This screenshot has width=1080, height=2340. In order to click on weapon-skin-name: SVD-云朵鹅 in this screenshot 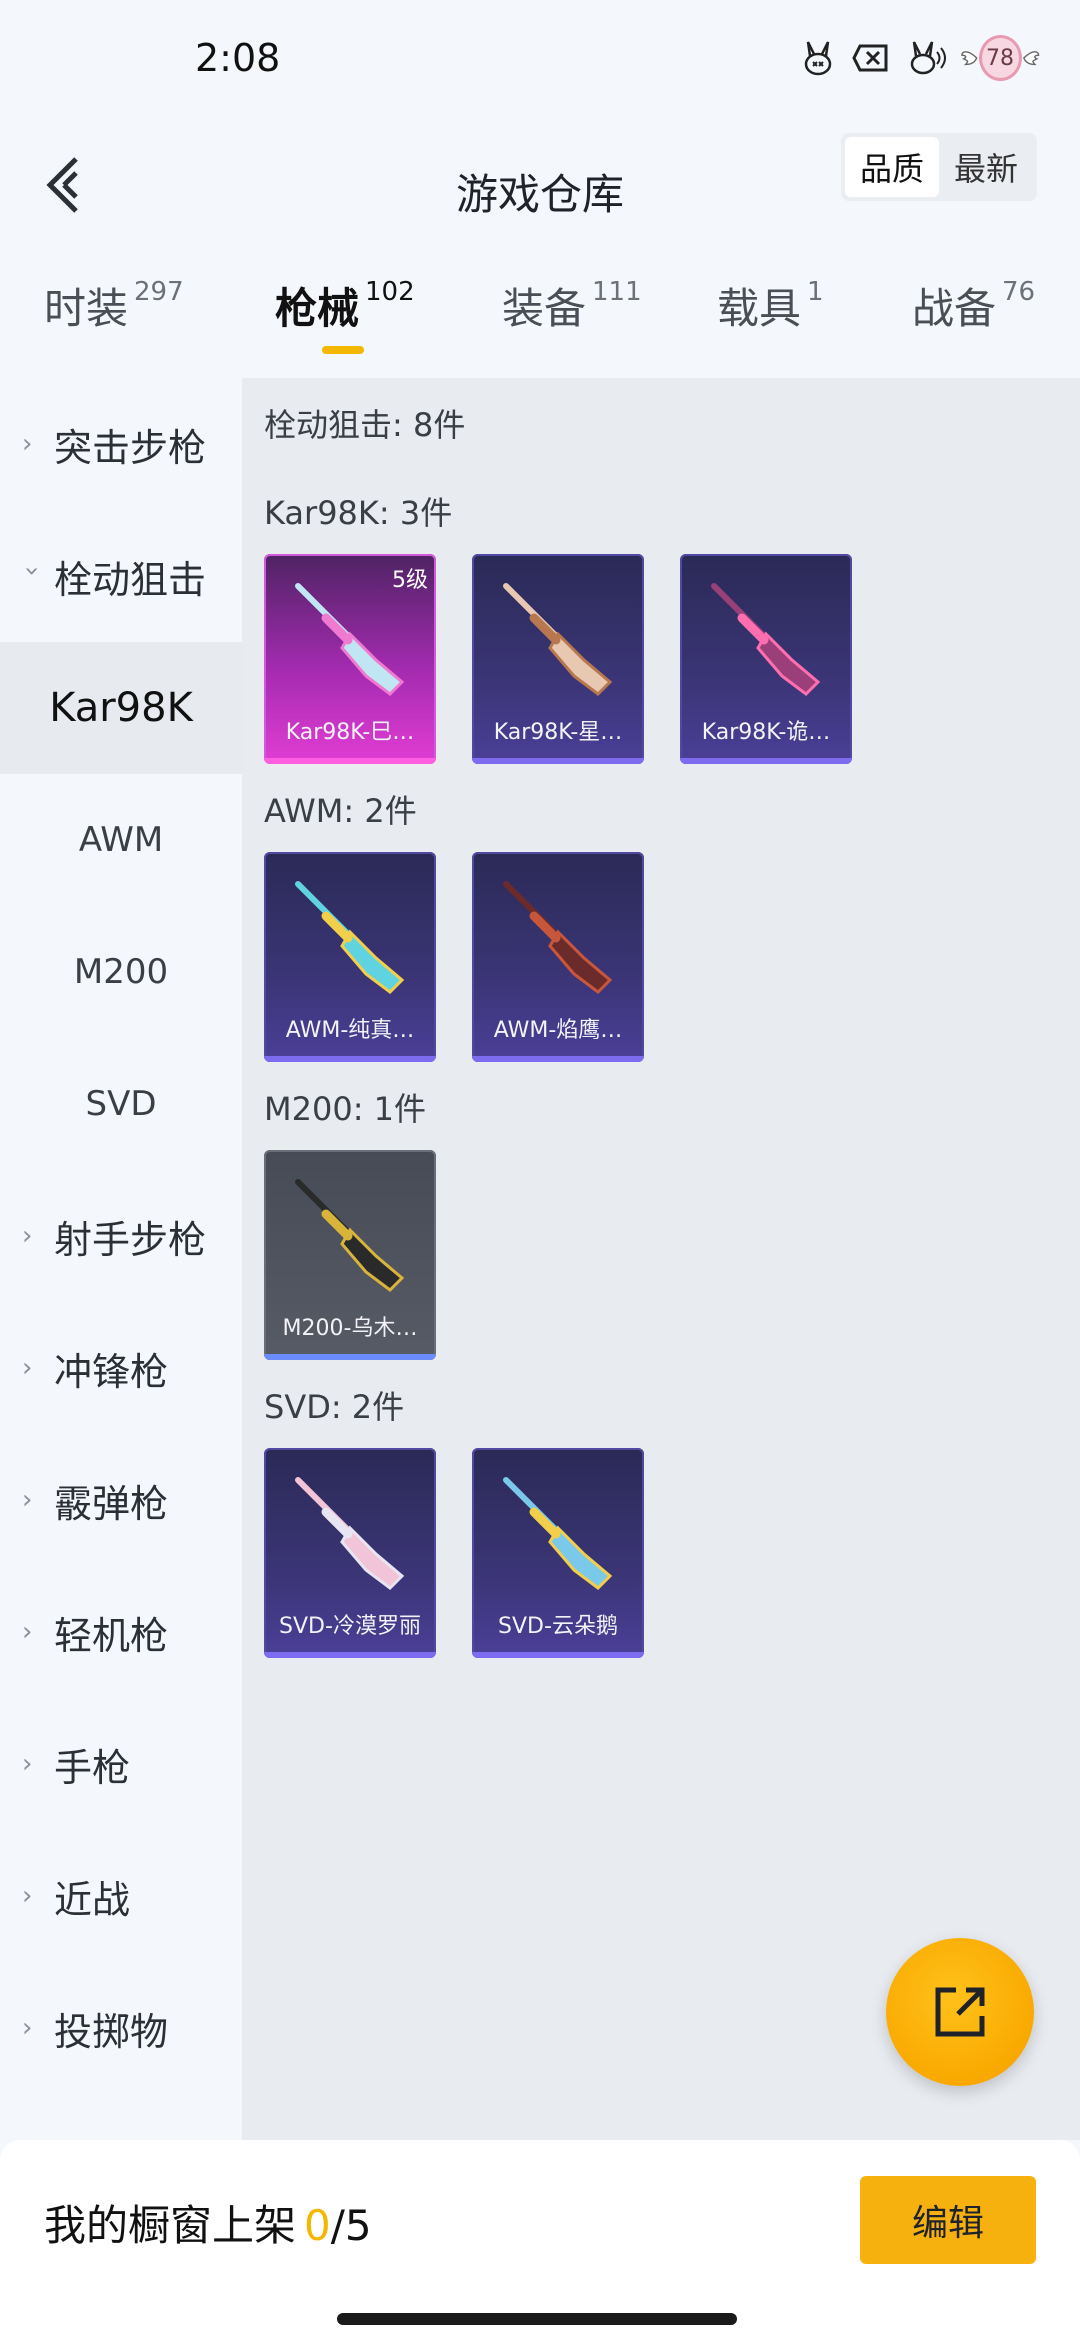, I will do `click(558, 1626)`.